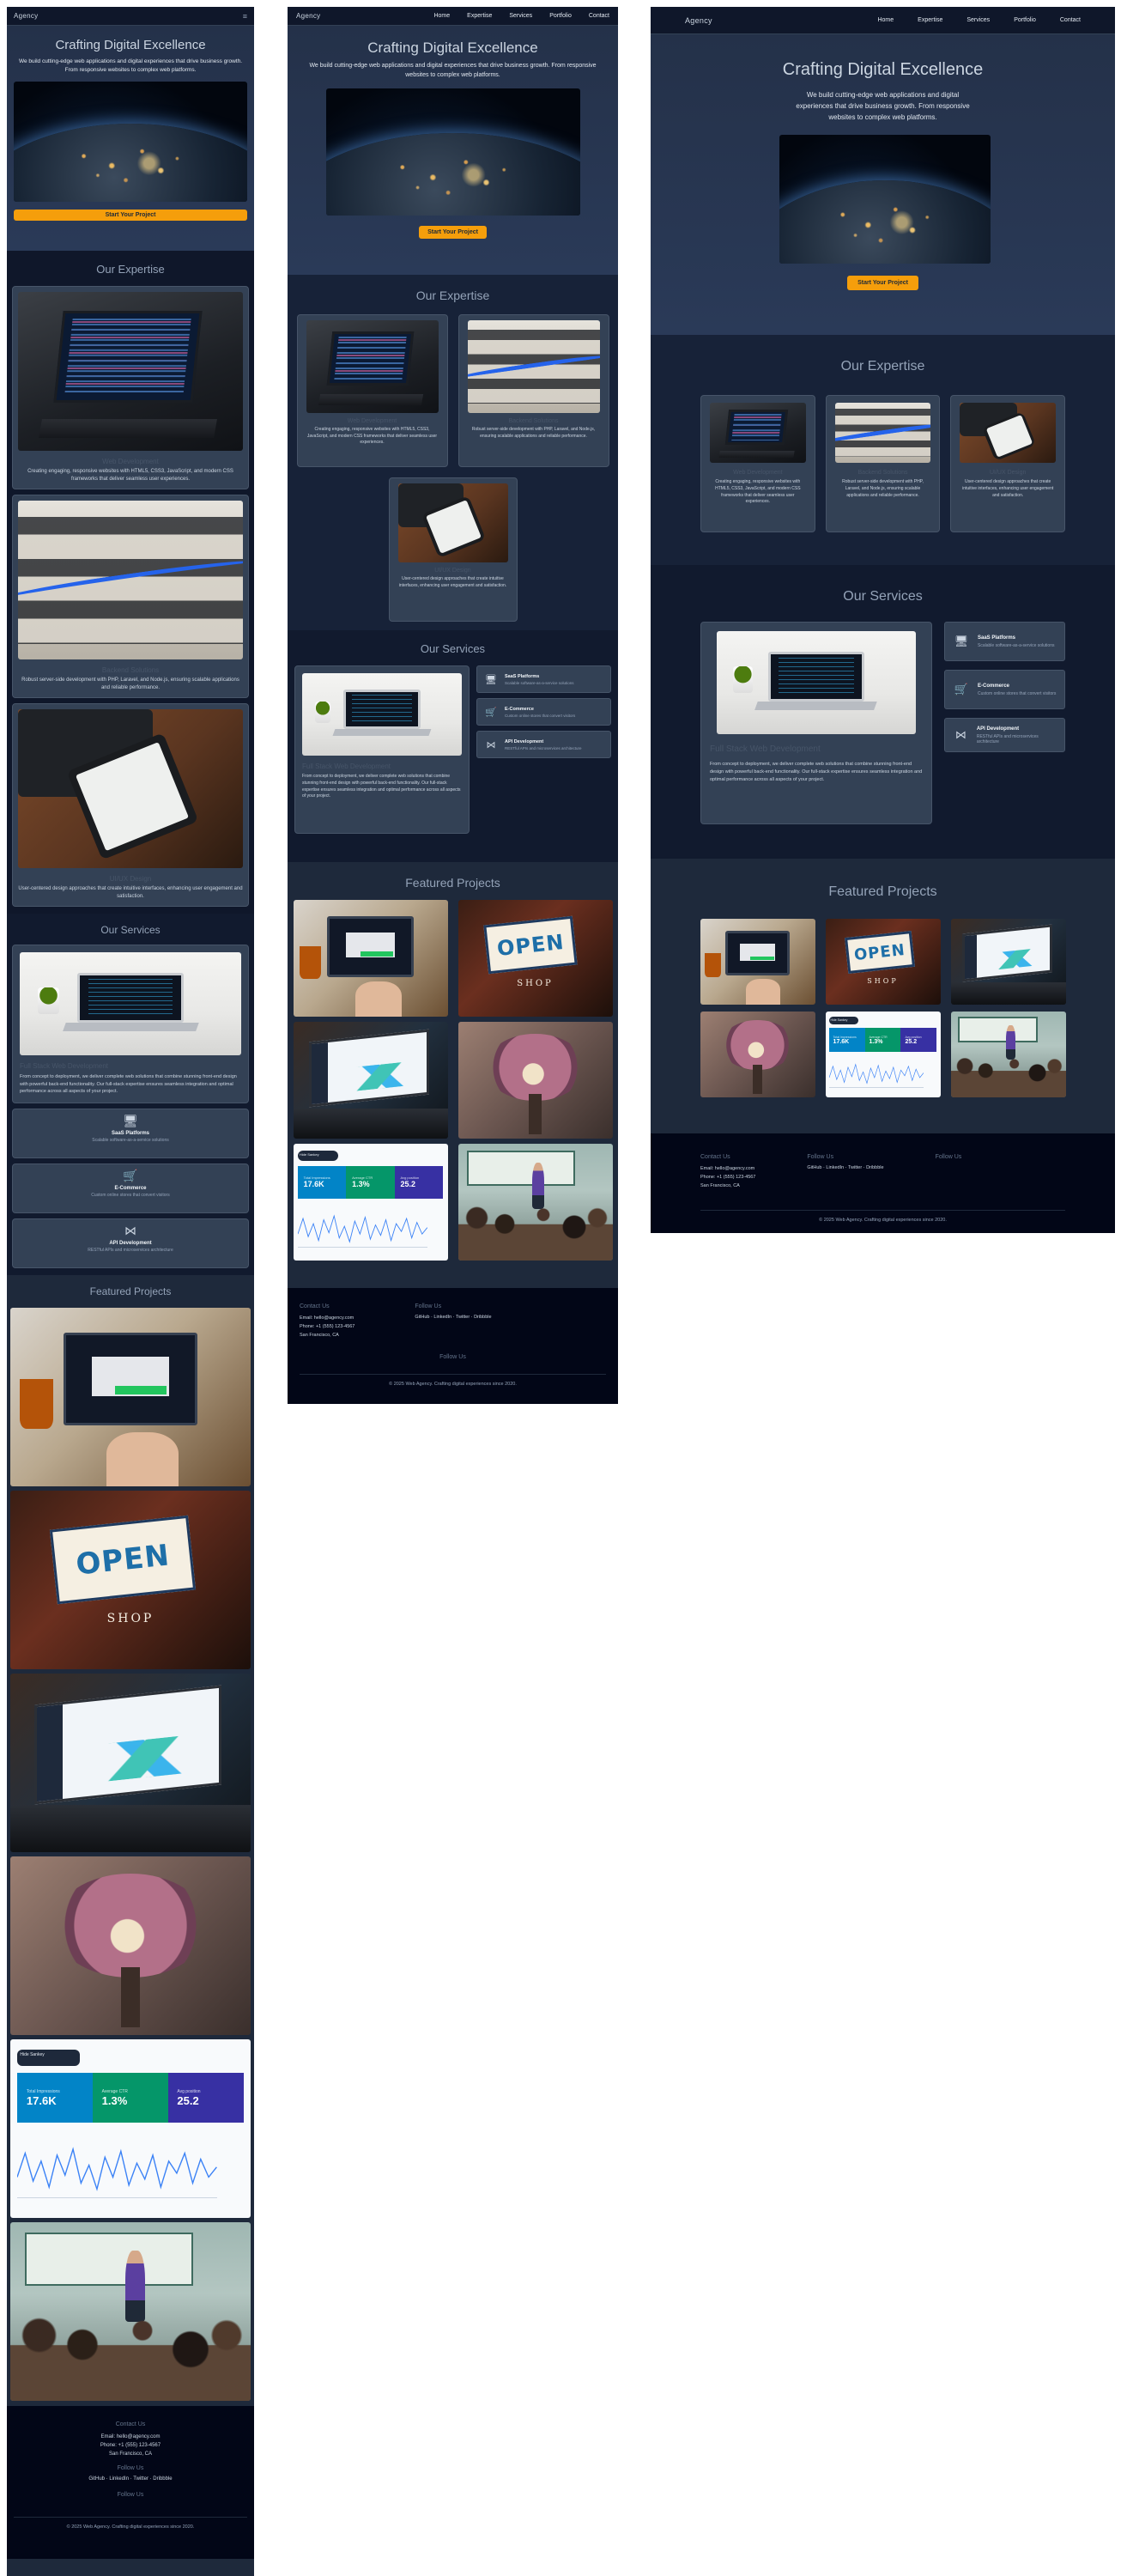 The height and width of the screenshot is (2576, 1121). Describe the element at coordinates (188, 2100) in the screenshot. I see `kpi-value: 25.2` at that location.